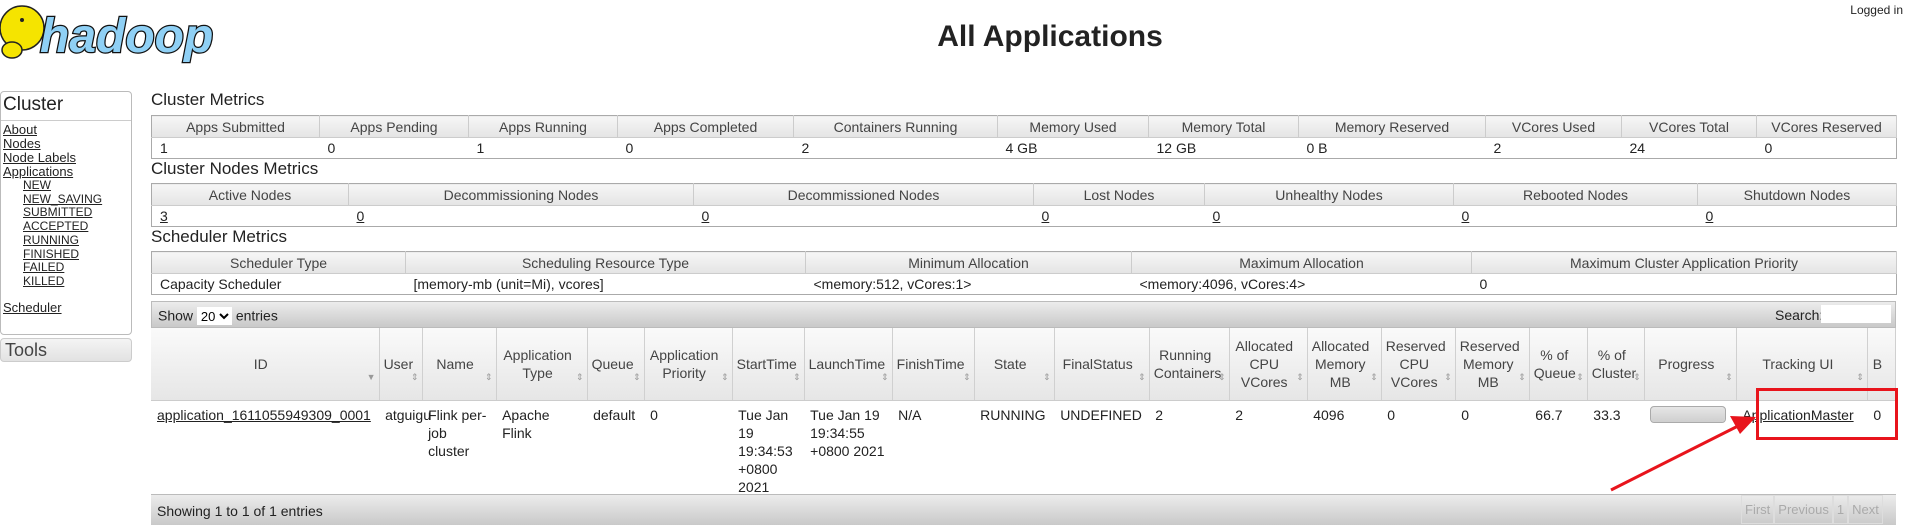 This screenshot has height=525, width=1905. What do you see at coordinates (401, 364) in the screenshot?
I see `column-header-user: User ⇕` at bounding box center [401, 364].